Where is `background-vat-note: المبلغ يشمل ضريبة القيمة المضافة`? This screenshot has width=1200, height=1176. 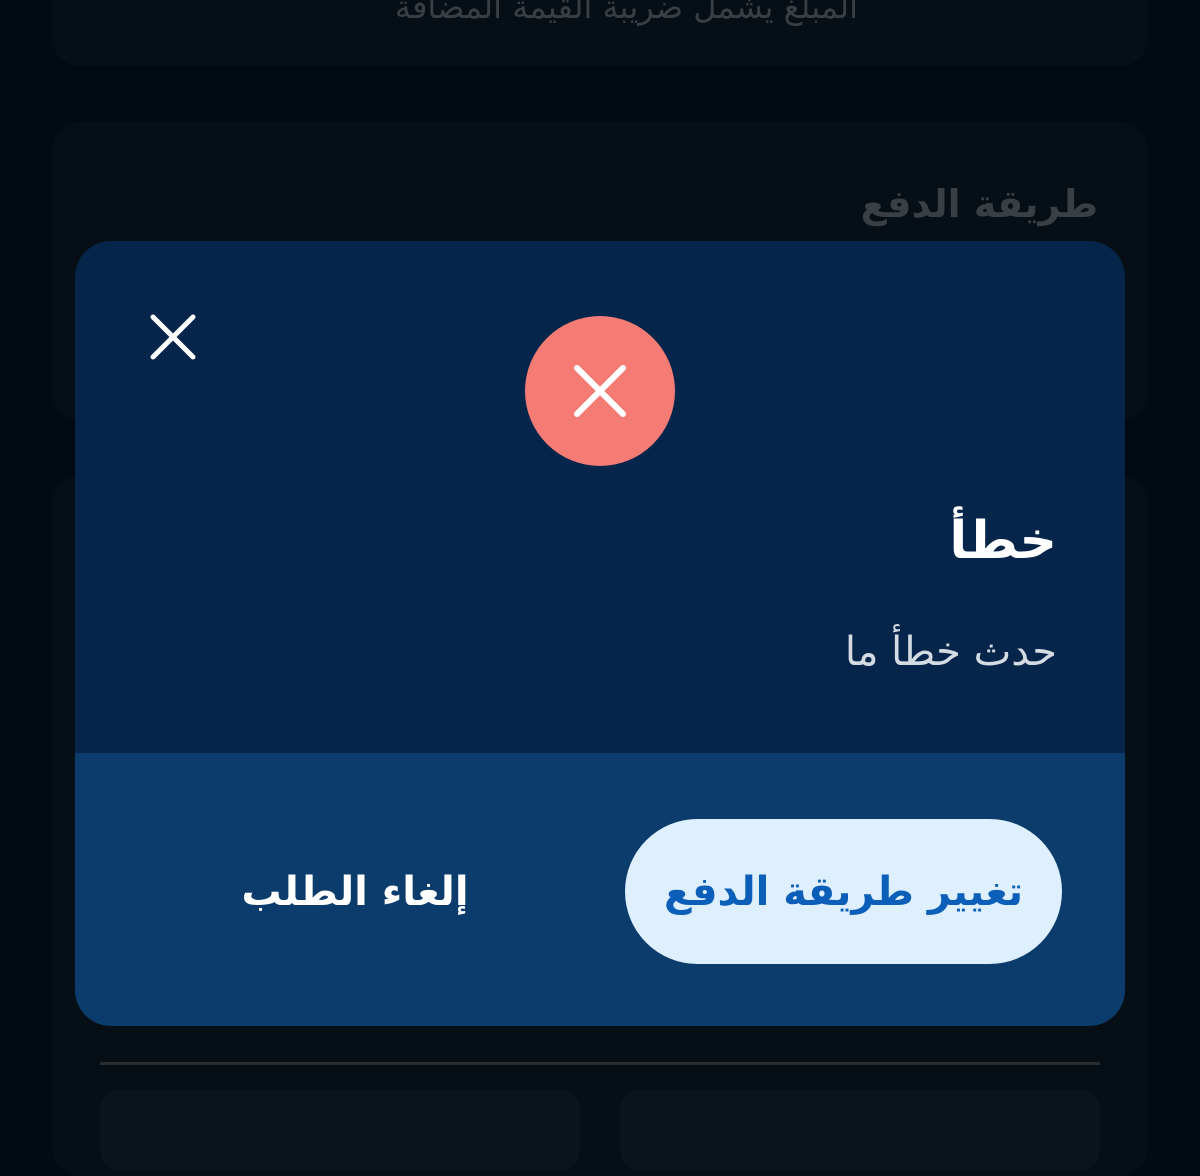 background-vat-note: المبلغ يشمل ضريبة القيمة المضافة is located at coordinates (626, 13).